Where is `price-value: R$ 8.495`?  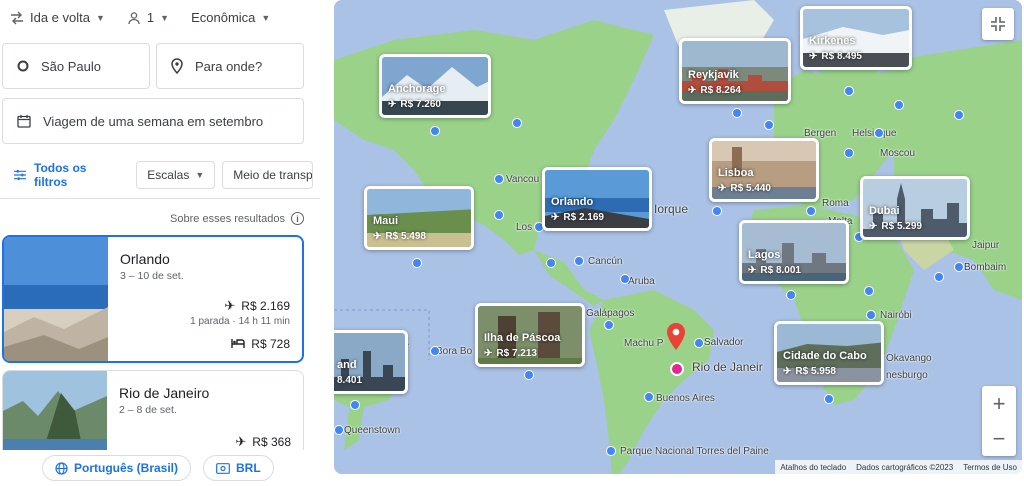 price-value: R$ 8.495 is located at coordinates (841, 56).